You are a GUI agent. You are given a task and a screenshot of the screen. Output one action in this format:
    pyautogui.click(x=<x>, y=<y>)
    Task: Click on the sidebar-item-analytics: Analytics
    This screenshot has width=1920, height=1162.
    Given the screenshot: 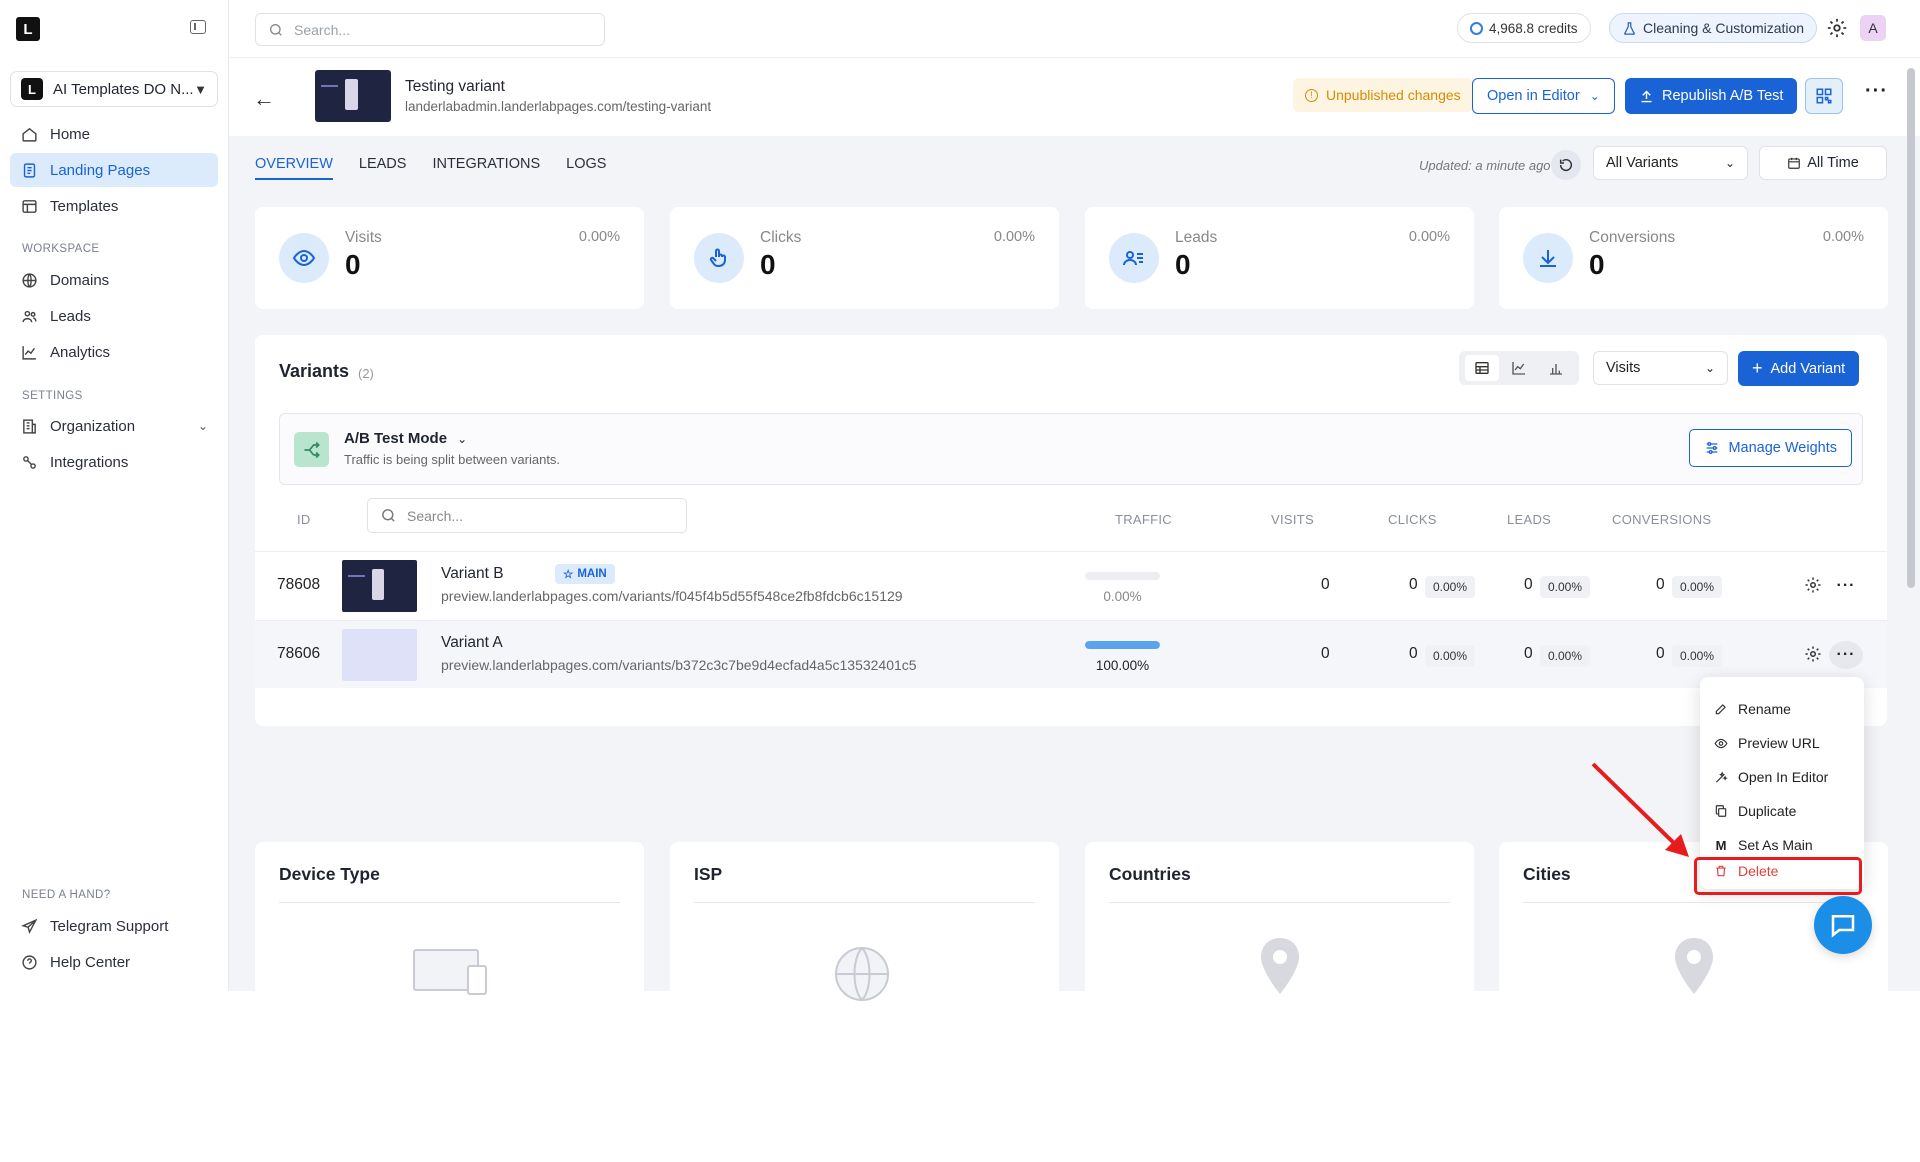 What is the action you would take?
    pyautogui.click(x=114, y=352)
    